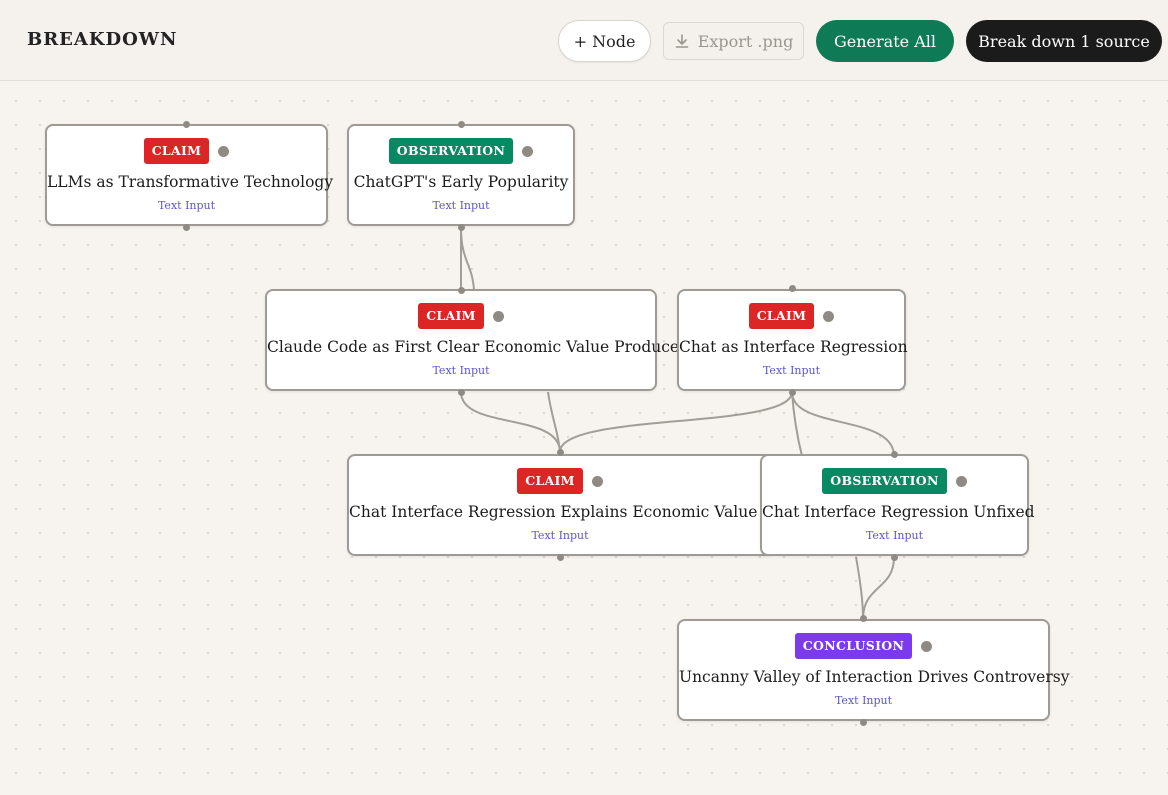 The height and width of the screenshot is (795, 1168). I want to click on node-title: Chat as Interface Regression, so click(793, 347).